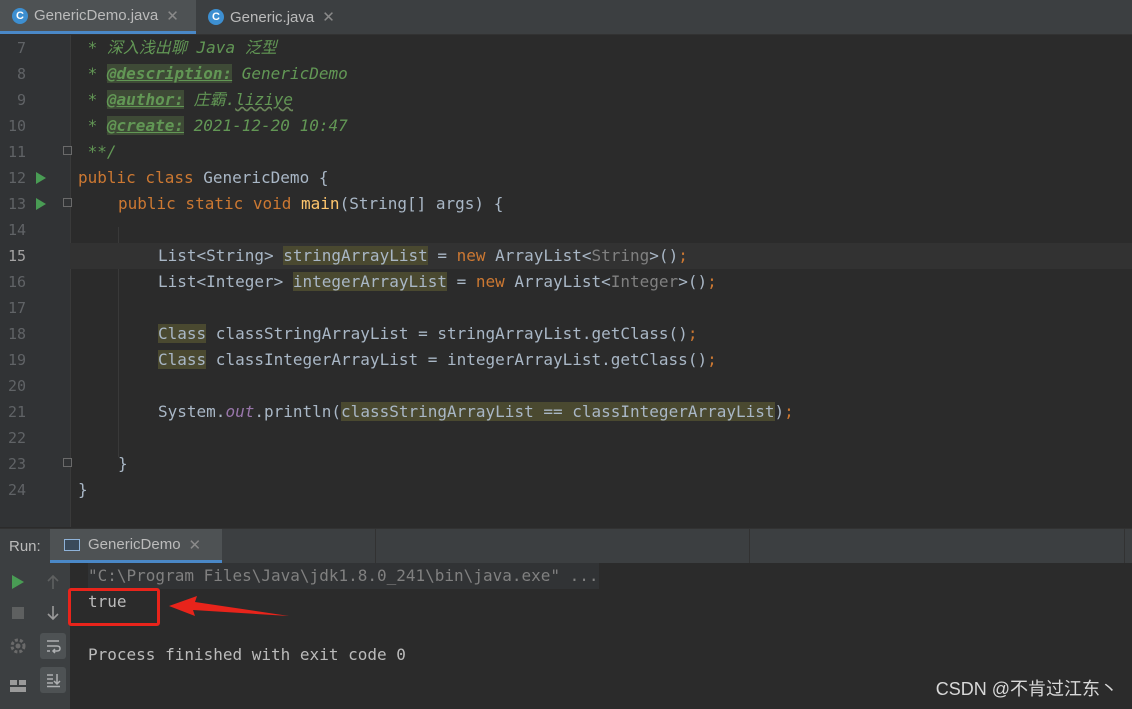 Image resolution: width=1132 pixels, height=709 pixels. I want to click on class-name: Class, so click(182, 359).